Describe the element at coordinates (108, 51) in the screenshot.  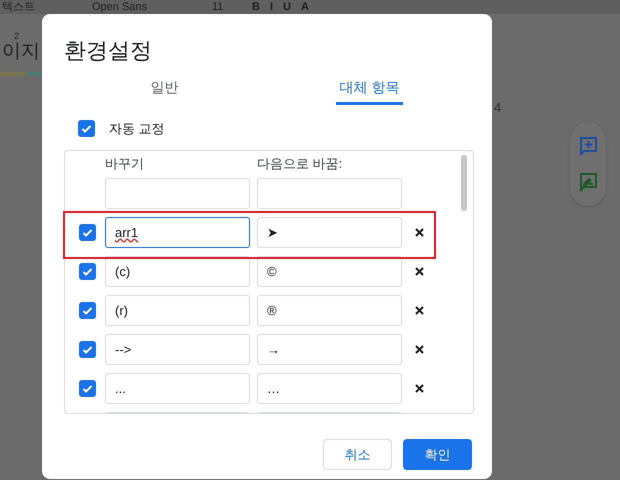
I see `dialog-title: 환경설정` at that location.